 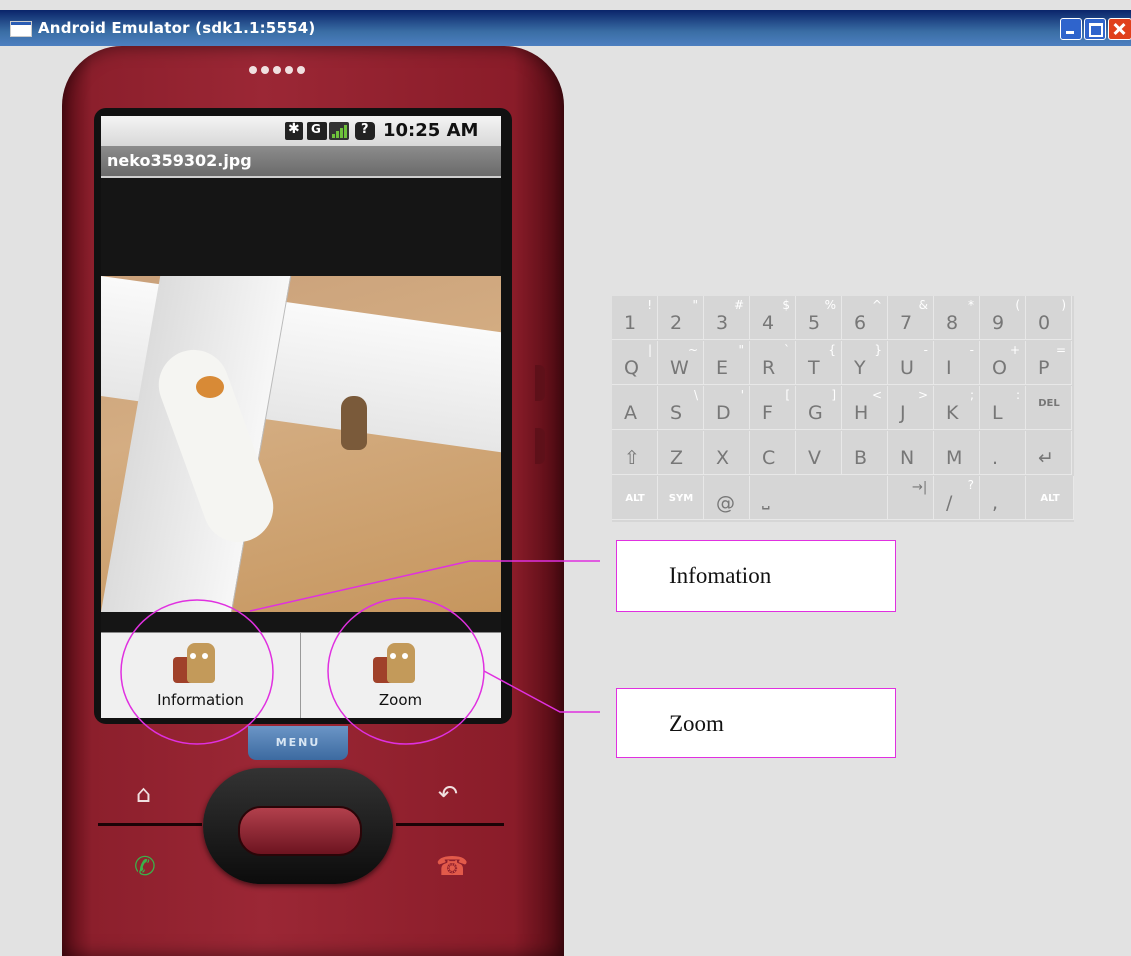 I want to click on key-label: /, so click(x=949, y=503).